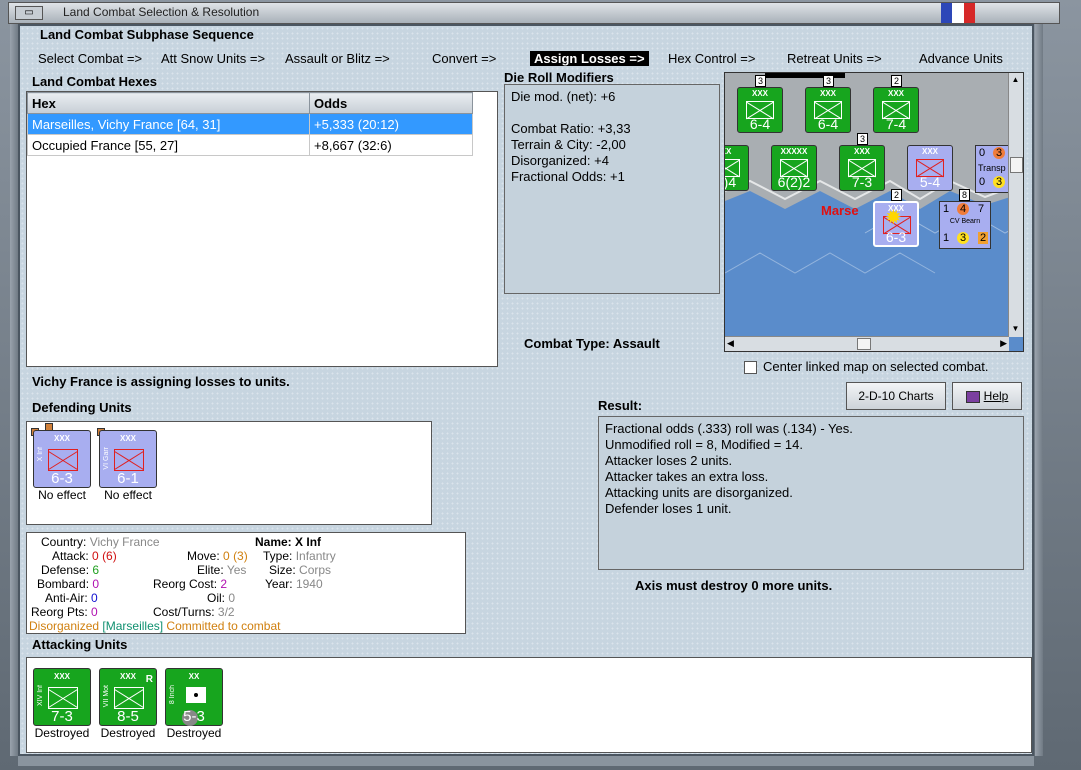  What do you see at coordinates (1015, 205) in the screenshot?
I see `map-vertical-scrollbar: ▲ ▼` at bounding box center [1015, 205].